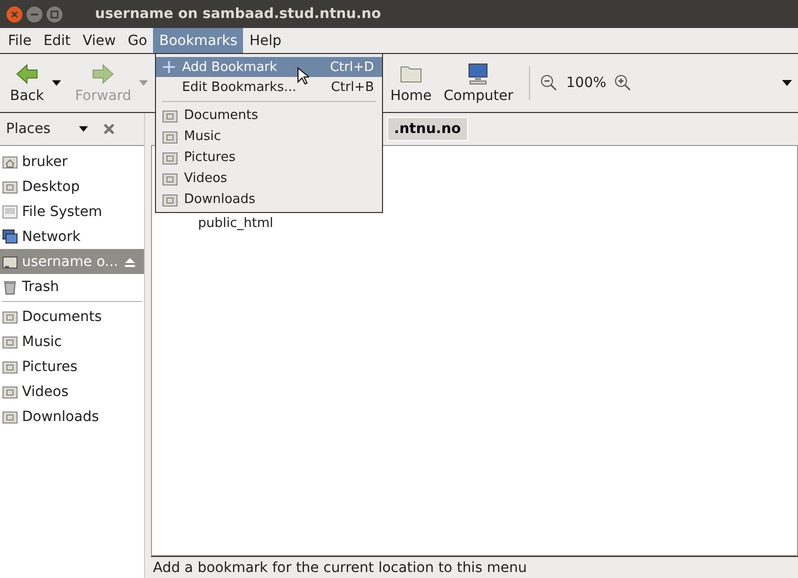 The height and width of the screenshot is (578, 798). I want to click on zoom-out-icon, so click(549, 83).